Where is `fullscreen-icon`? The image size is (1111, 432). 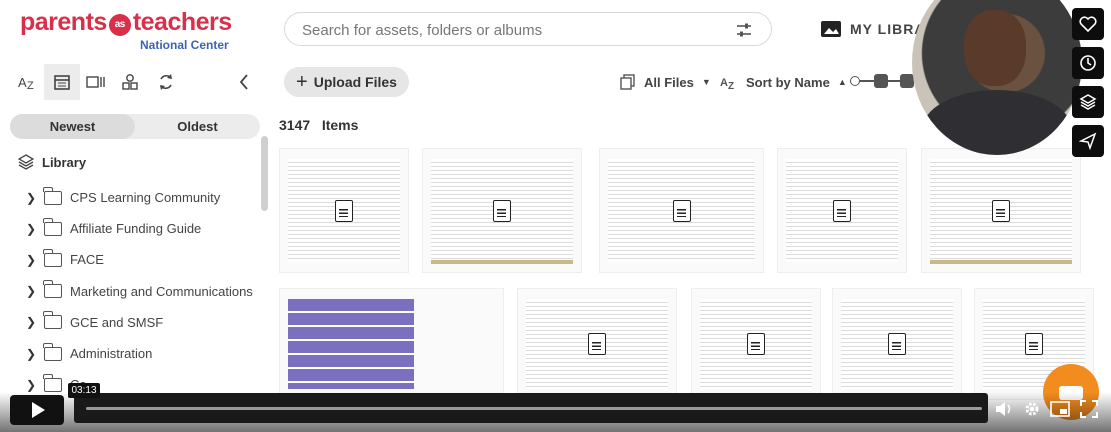
fullscreen-icon is located at coordinates (1089, 409).